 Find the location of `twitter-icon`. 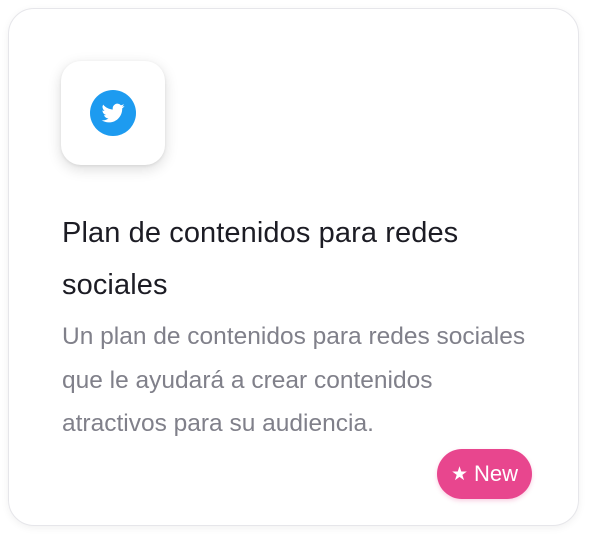

twitter-icon is located at coordinates (113, 113).